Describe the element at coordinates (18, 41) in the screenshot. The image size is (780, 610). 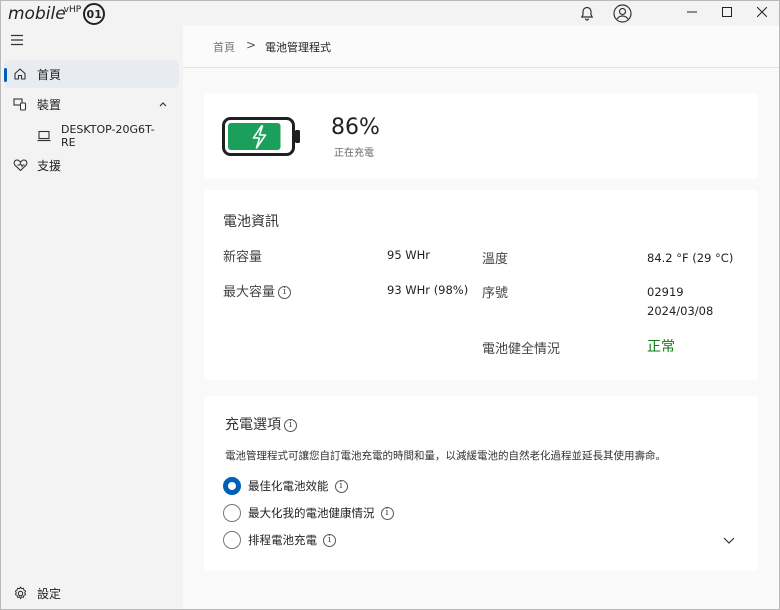
I see `hamburger-menu-icon` at that location.